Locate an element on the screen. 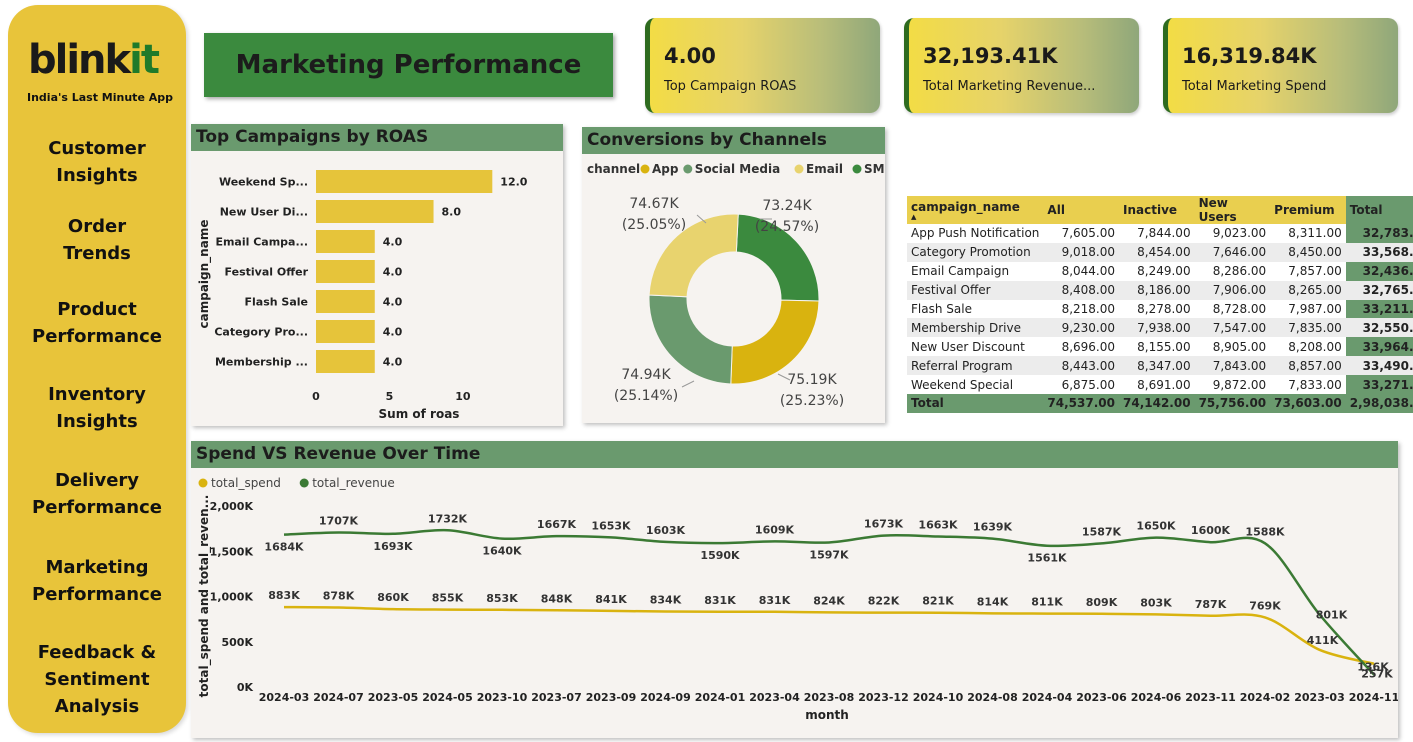  data-label-spend: 855K is located at coordinates (448, 598).